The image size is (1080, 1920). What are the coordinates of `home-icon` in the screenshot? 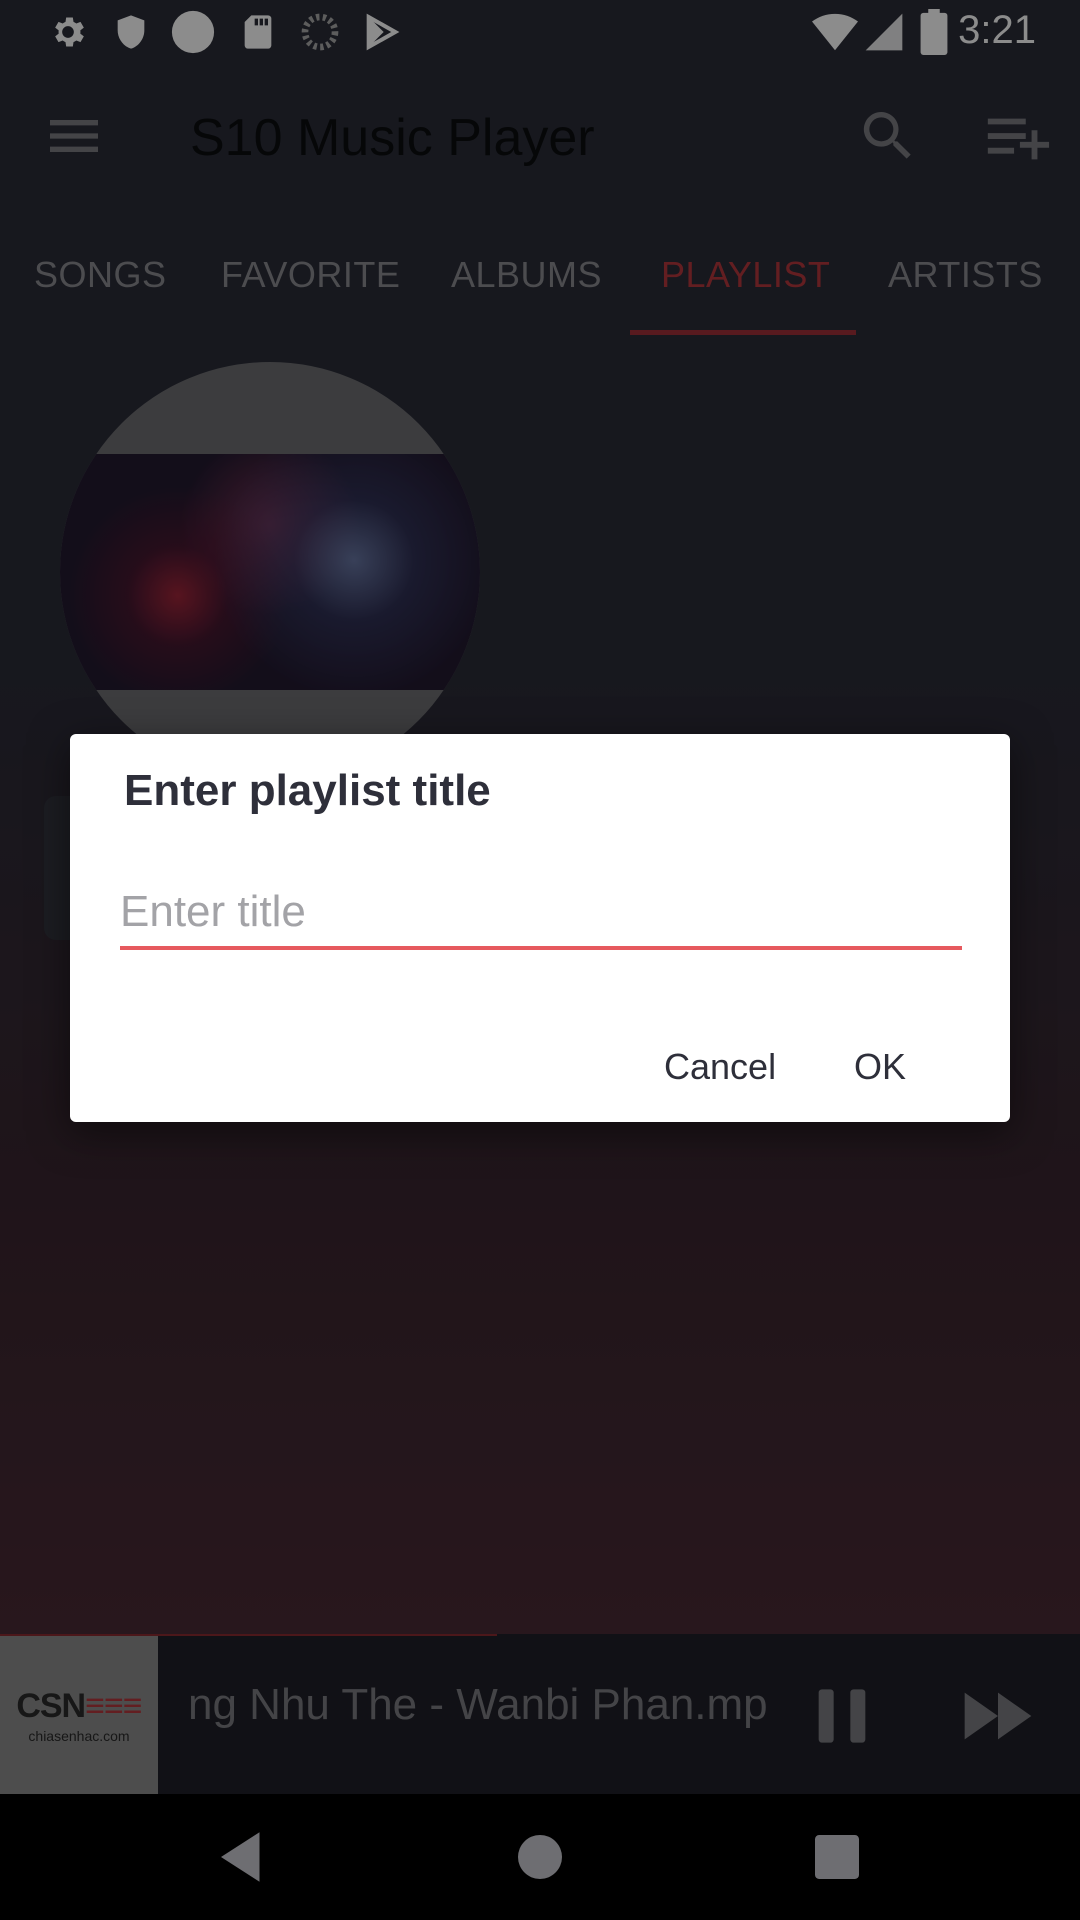 It's located at (540, 1857).